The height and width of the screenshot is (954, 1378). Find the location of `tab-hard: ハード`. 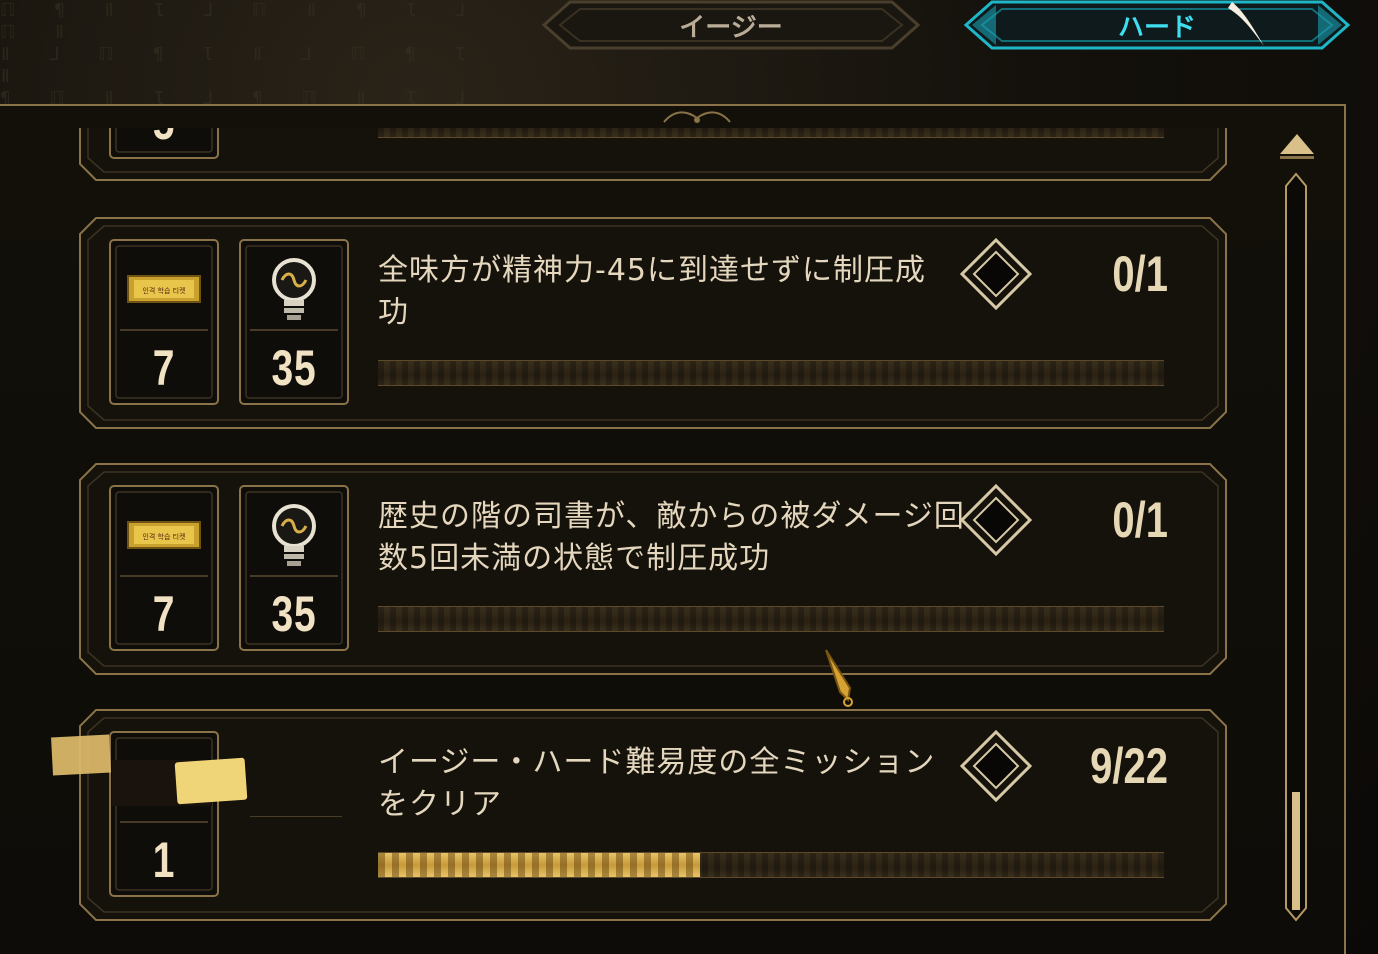

tab-hard: ハード is located at coordinates (1157, 25).